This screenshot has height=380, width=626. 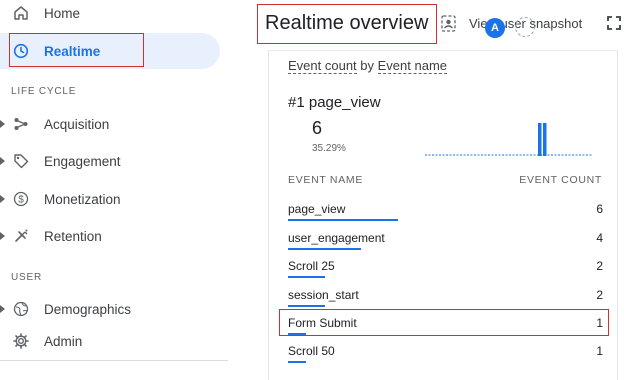 I want to click on by-label: by, so click(x=367, y=65).